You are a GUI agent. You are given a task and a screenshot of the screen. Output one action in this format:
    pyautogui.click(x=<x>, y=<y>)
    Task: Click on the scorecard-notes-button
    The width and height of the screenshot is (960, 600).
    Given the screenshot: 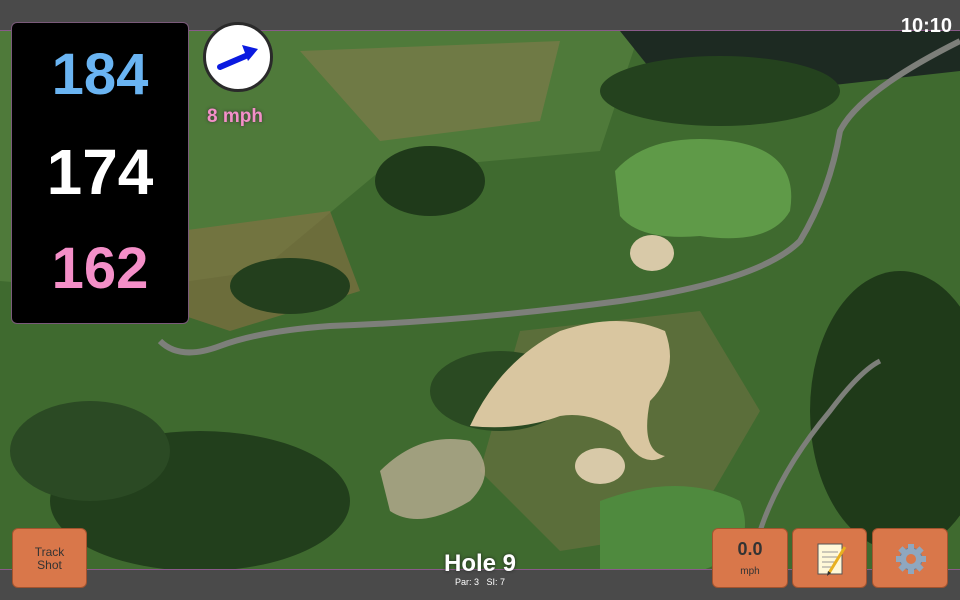 What is the action you would take?
    pyautogui.click(x=829, y=558)
    